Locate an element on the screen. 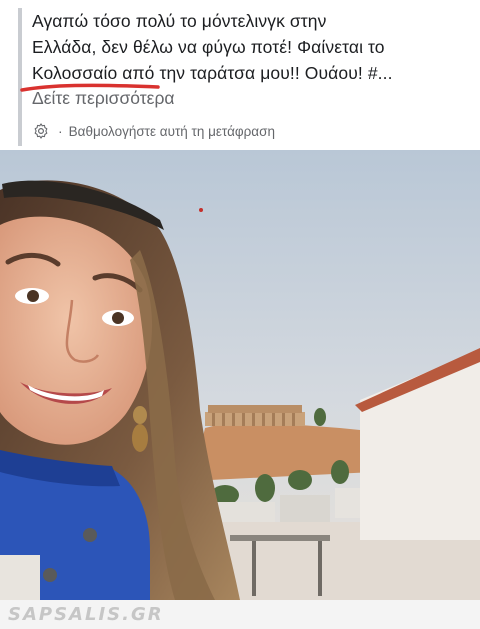  gear-icon is located at coordinates (41, 131).